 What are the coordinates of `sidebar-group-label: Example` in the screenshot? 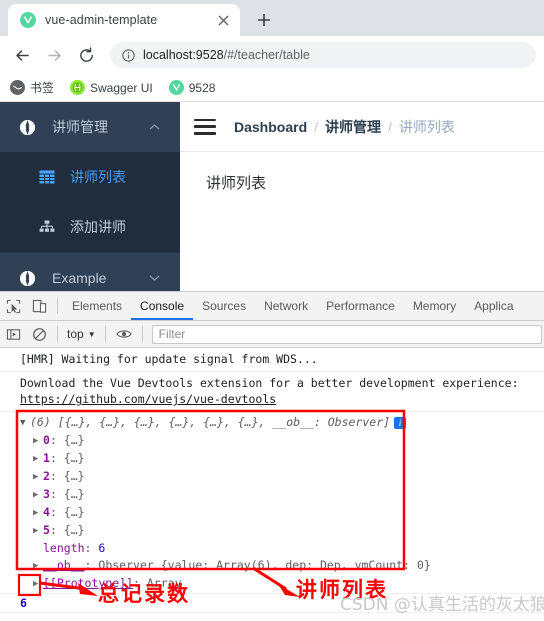 It's located at (79, 278).